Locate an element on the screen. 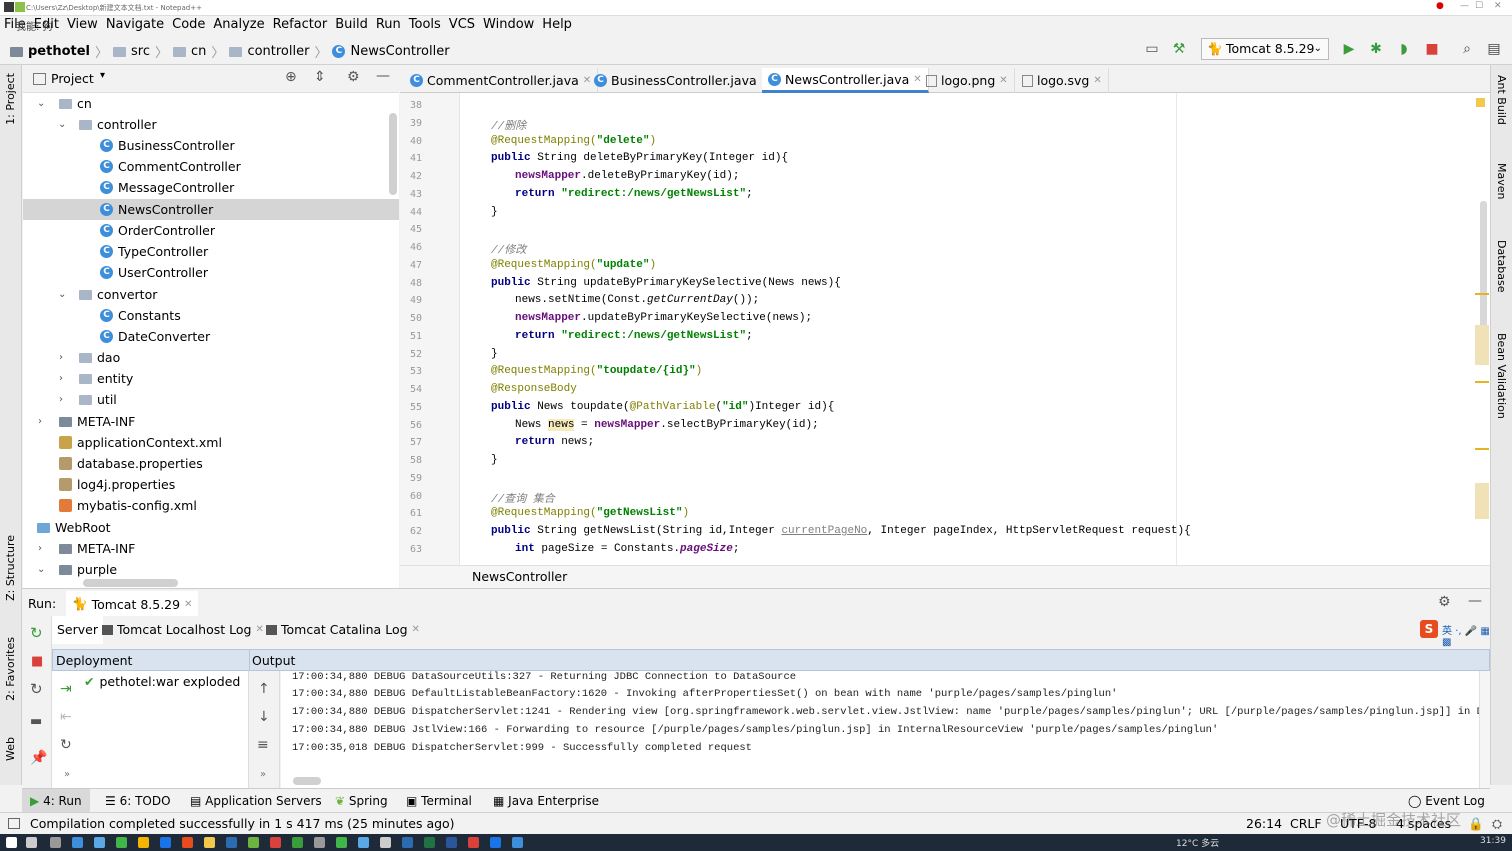 This screenshot has width=1512, height=851. maximize-icon: ☐ is located at coordinates (1479, 6).